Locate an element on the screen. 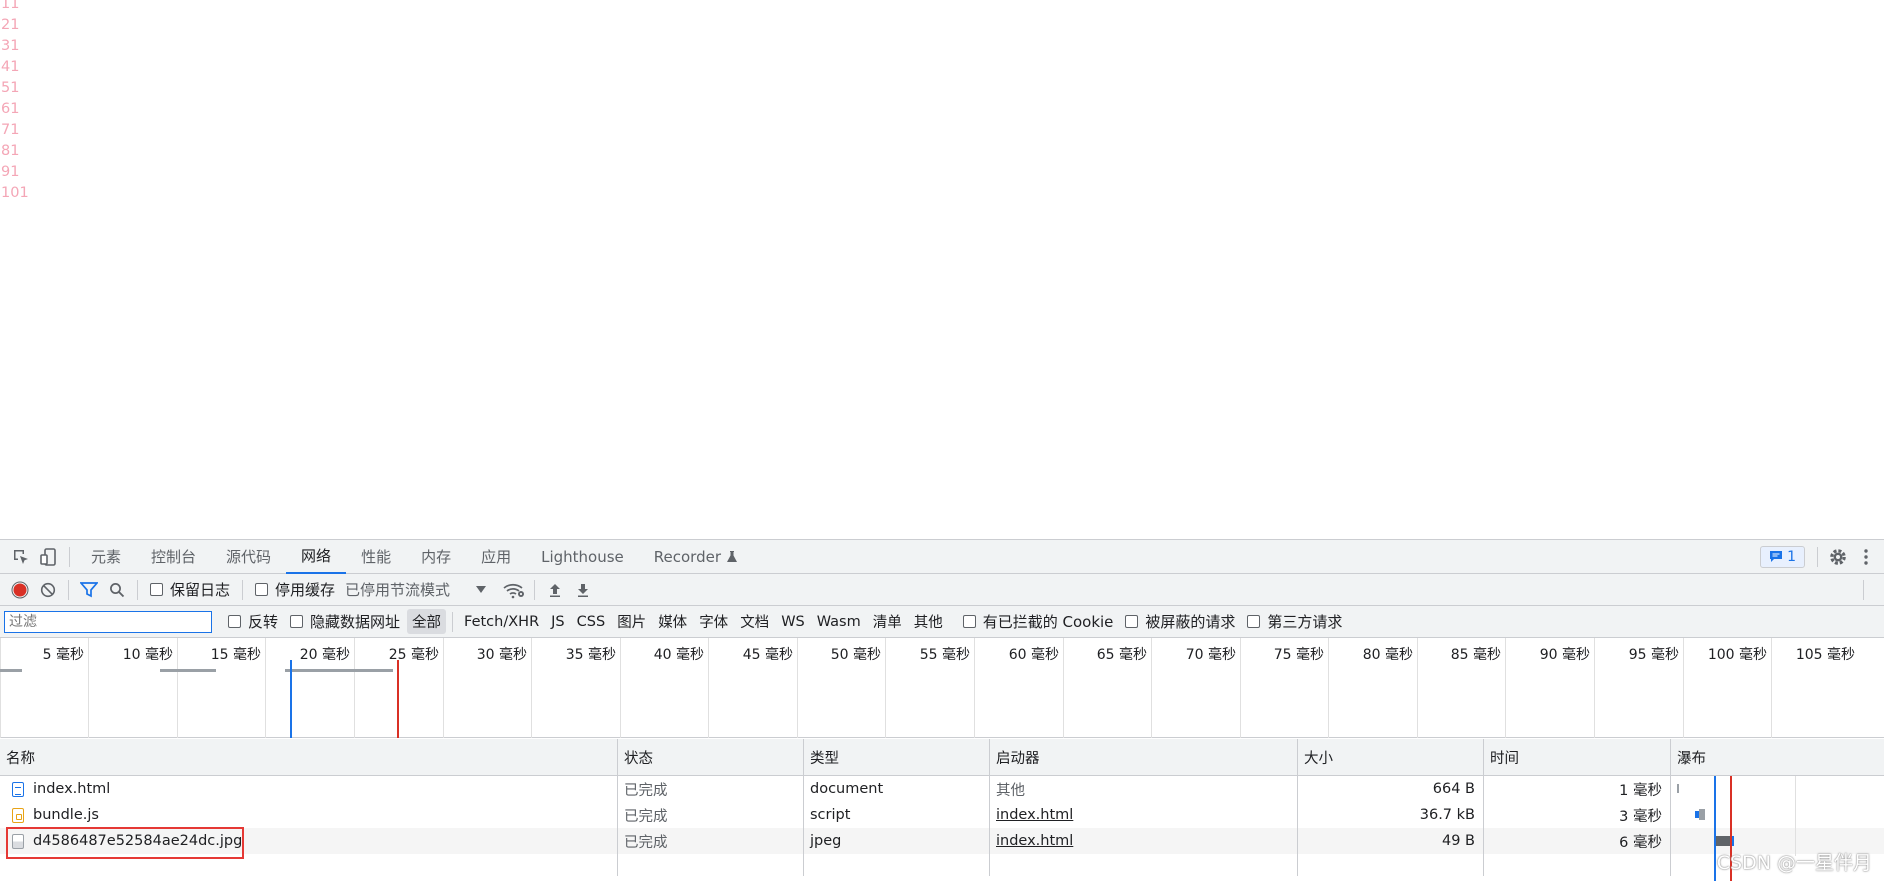  filter-type-wasm: Wasm is located at coordinates (839, 622).